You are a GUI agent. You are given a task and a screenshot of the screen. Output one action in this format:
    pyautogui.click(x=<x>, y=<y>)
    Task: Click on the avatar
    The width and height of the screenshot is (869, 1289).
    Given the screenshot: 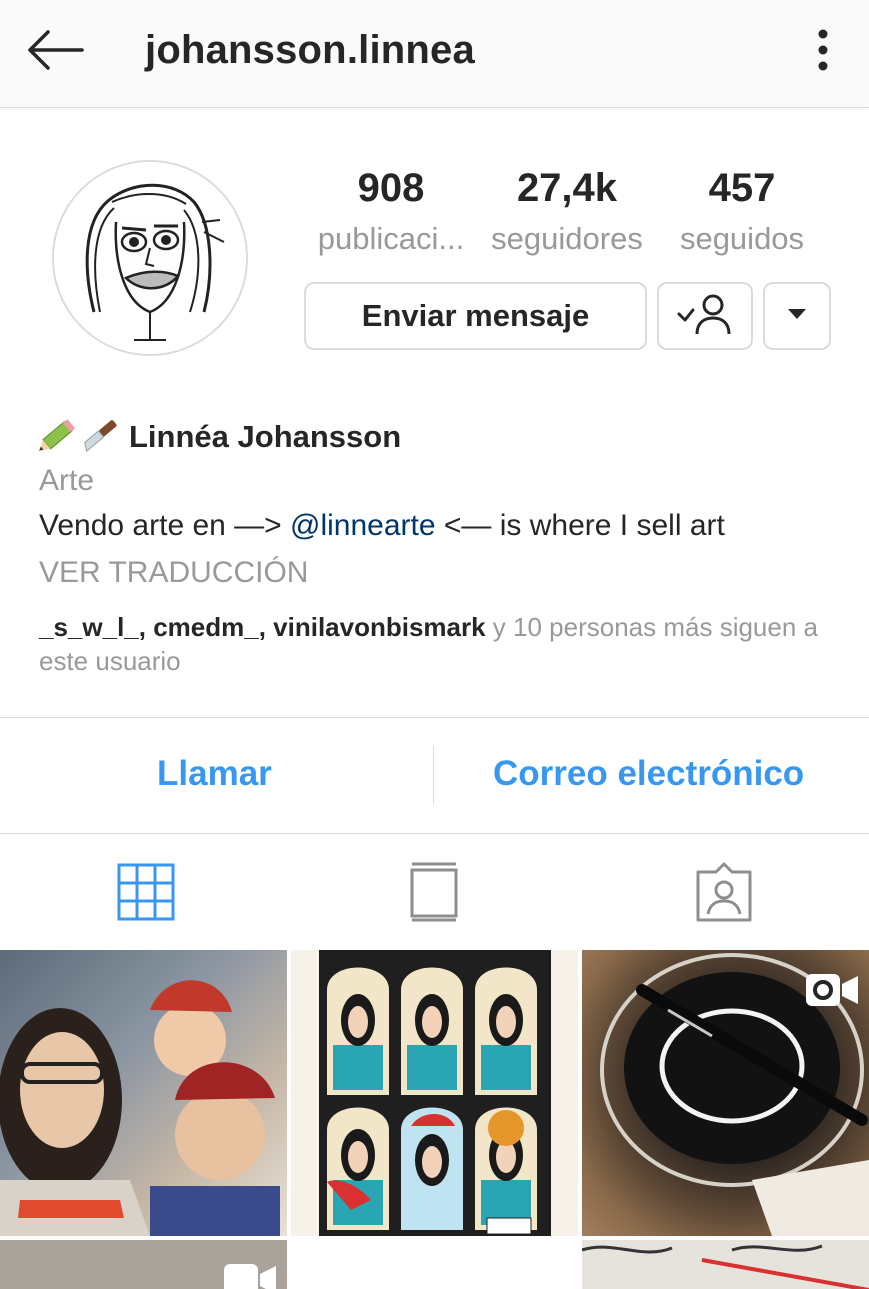 What is the action you would take?
    pyautogui.click(x=150, y=258)
    